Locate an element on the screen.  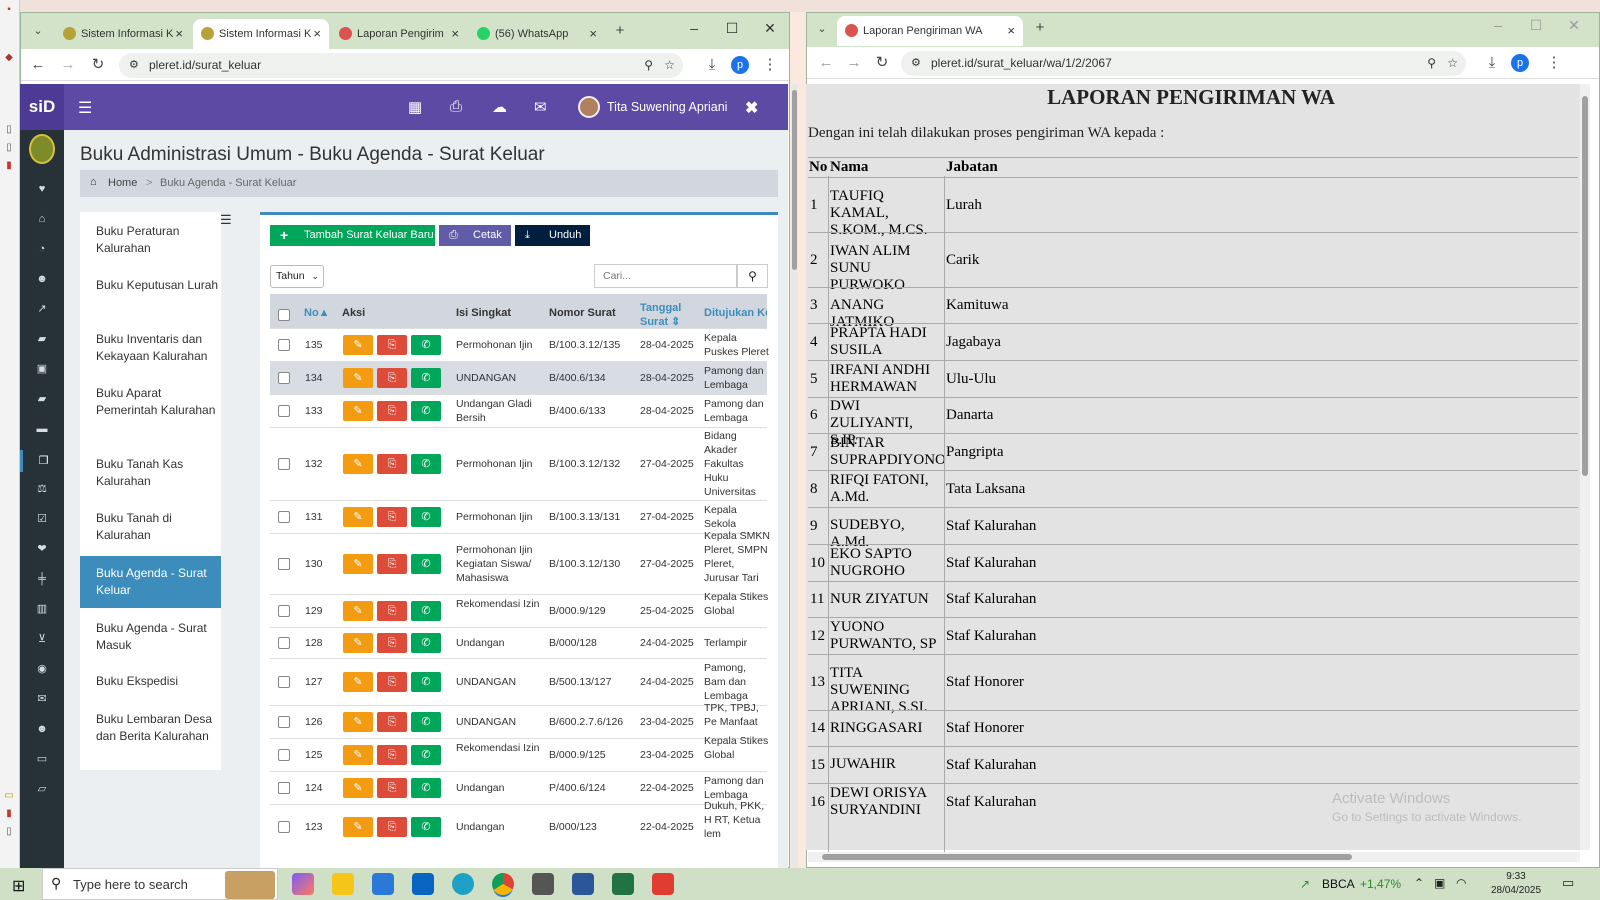
balance-icon: ⚖ is located at coordinates (42, 489).